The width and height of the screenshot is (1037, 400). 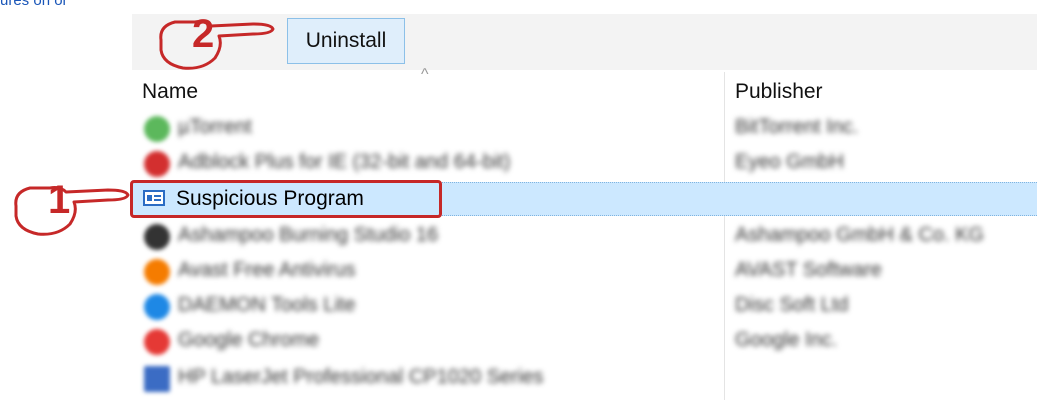 What do you see at coordinates (157, 379) in the screenshot?
I see `printer-icon` at bounding box center [157, 379].